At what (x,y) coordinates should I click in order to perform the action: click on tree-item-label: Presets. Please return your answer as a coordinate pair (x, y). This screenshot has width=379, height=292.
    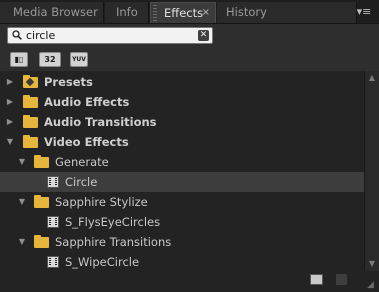
    Looking at the image, I should click on (68, 82).